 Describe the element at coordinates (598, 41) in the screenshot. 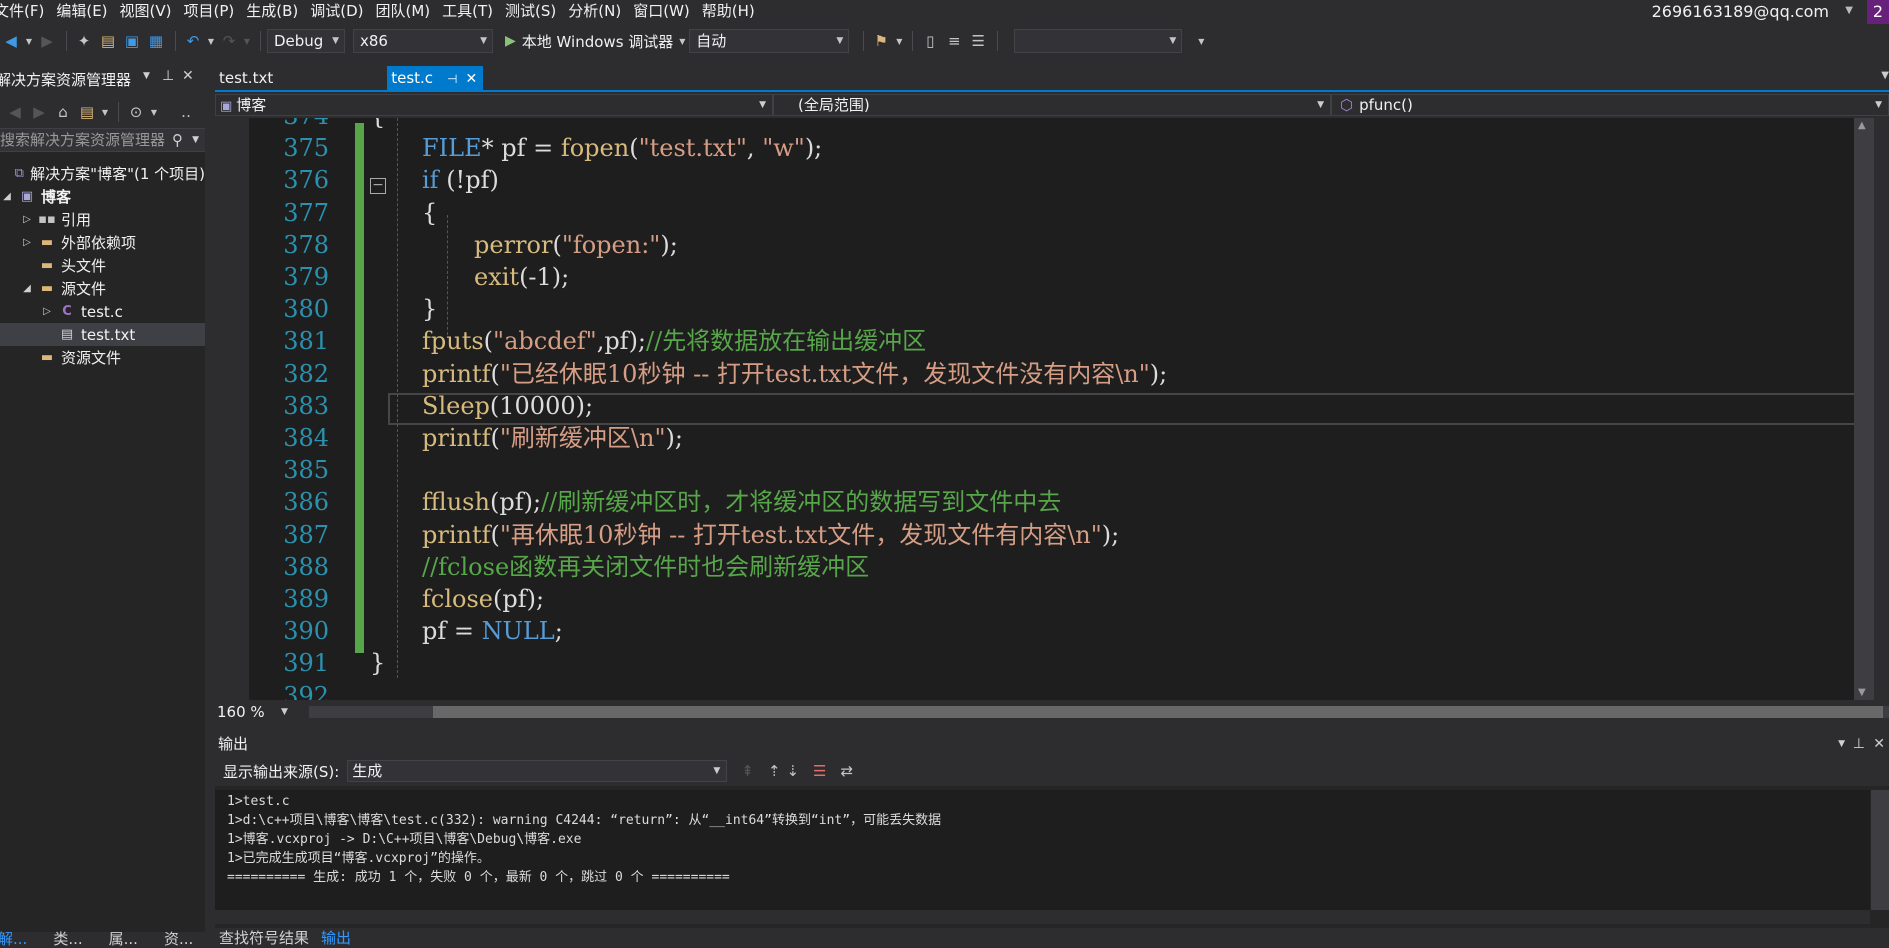

I see `start-debugging-label: 本地 Windows 调试器` at that location.